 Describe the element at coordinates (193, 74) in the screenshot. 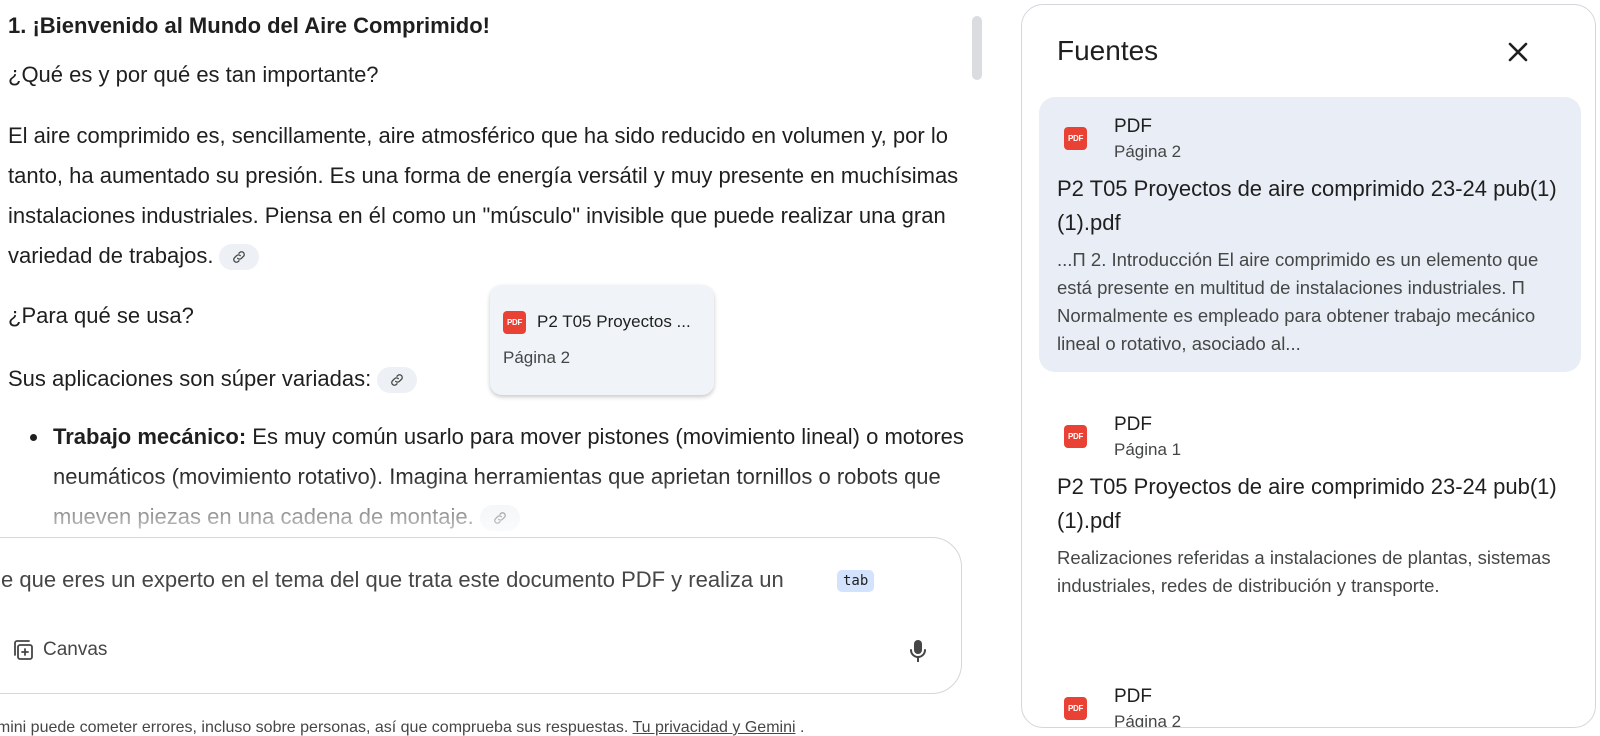

I see `subheading-what-is: ¿Qué es y por qué es tan importante?` at that location.